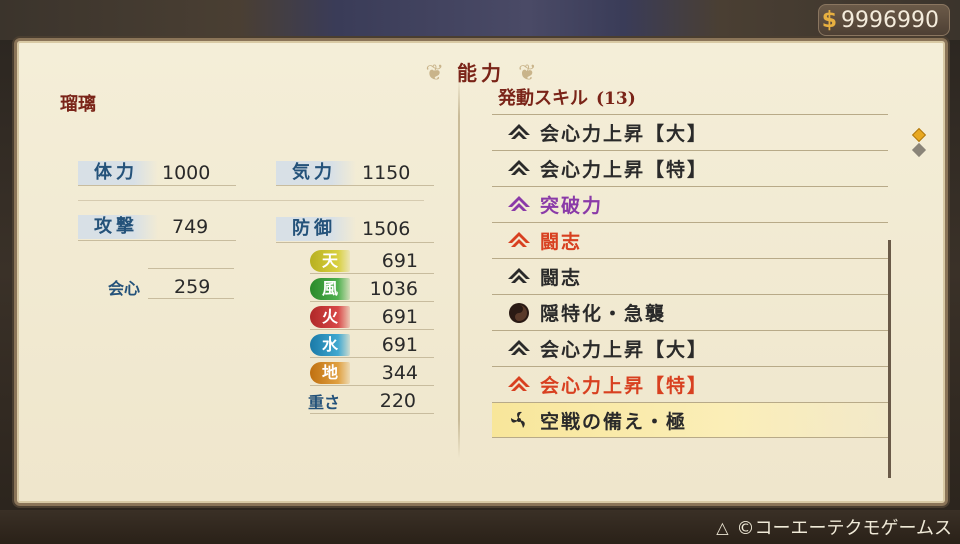 Image resolution: width=960 pixels, height=544 pixels. What do you see at coordinates (316, 229) in the screenshot?
I see `stat-defense-label: 防御` at bounding box center [316, 229].